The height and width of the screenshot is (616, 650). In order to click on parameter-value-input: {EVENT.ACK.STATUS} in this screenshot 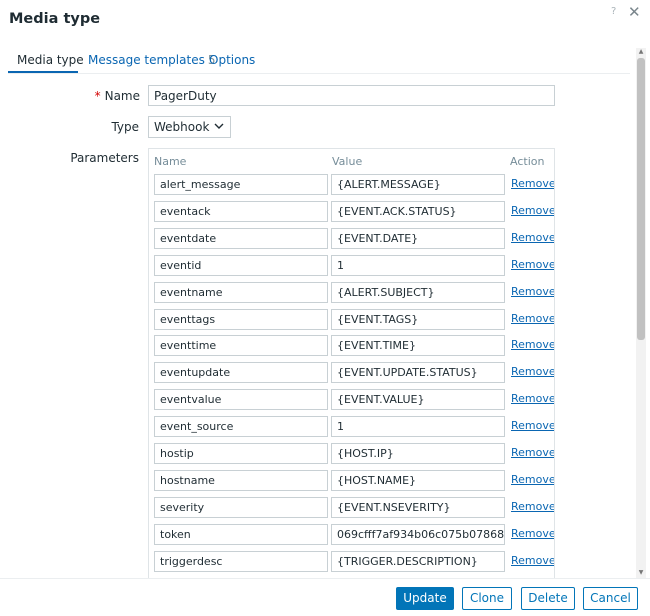, I will do `click(418, 211)`.